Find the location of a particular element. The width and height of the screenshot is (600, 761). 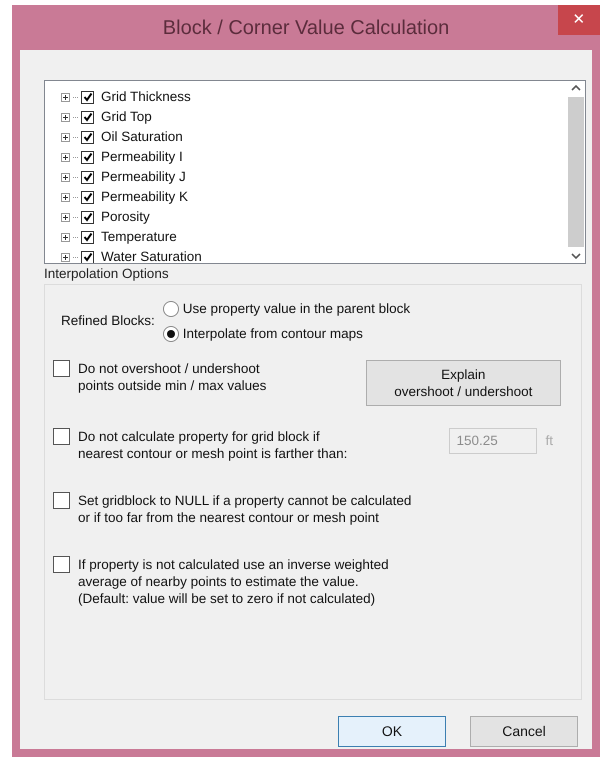

scroll-up-icon is located at coordinates (576, 88).